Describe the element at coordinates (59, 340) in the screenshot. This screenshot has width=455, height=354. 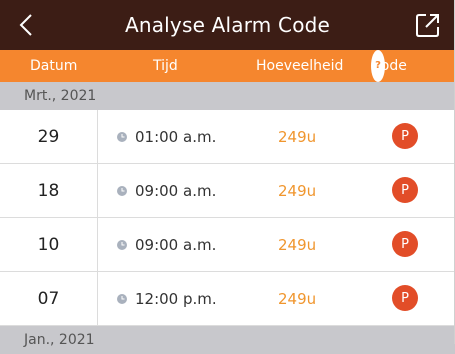
I see `section-label: Jan., 2021` at that location.